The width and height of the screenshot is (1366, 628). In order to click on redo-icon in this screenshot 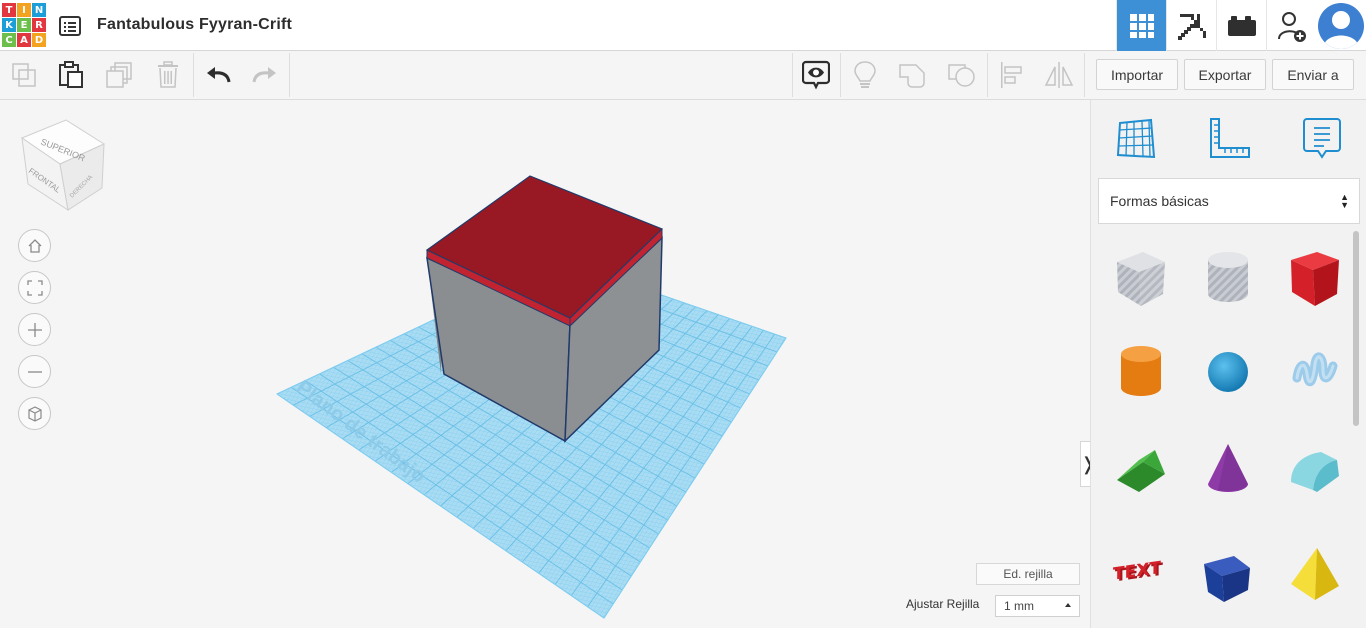, I will do `click(264, 75)`.